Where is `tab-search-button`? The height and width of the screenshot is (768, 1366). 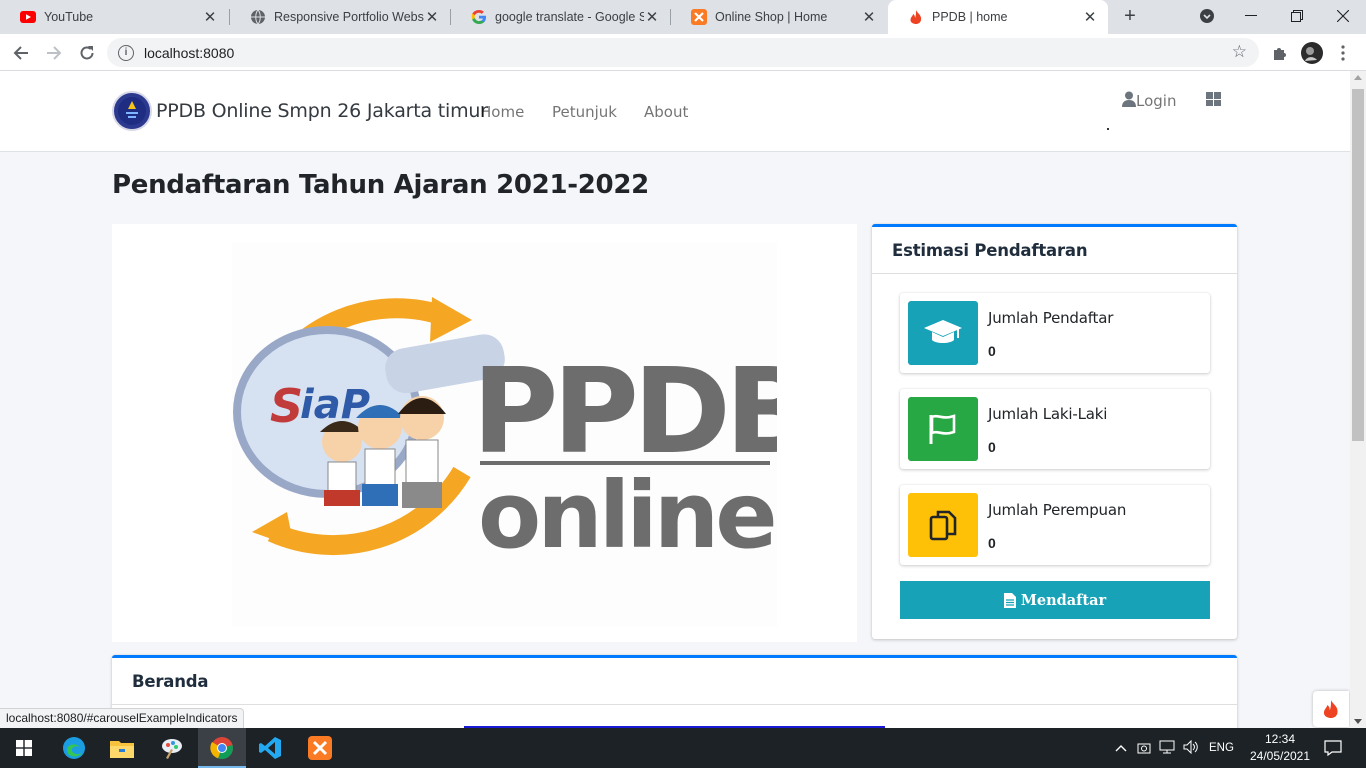 tab-search-button is located at coordinates (1207, 16).